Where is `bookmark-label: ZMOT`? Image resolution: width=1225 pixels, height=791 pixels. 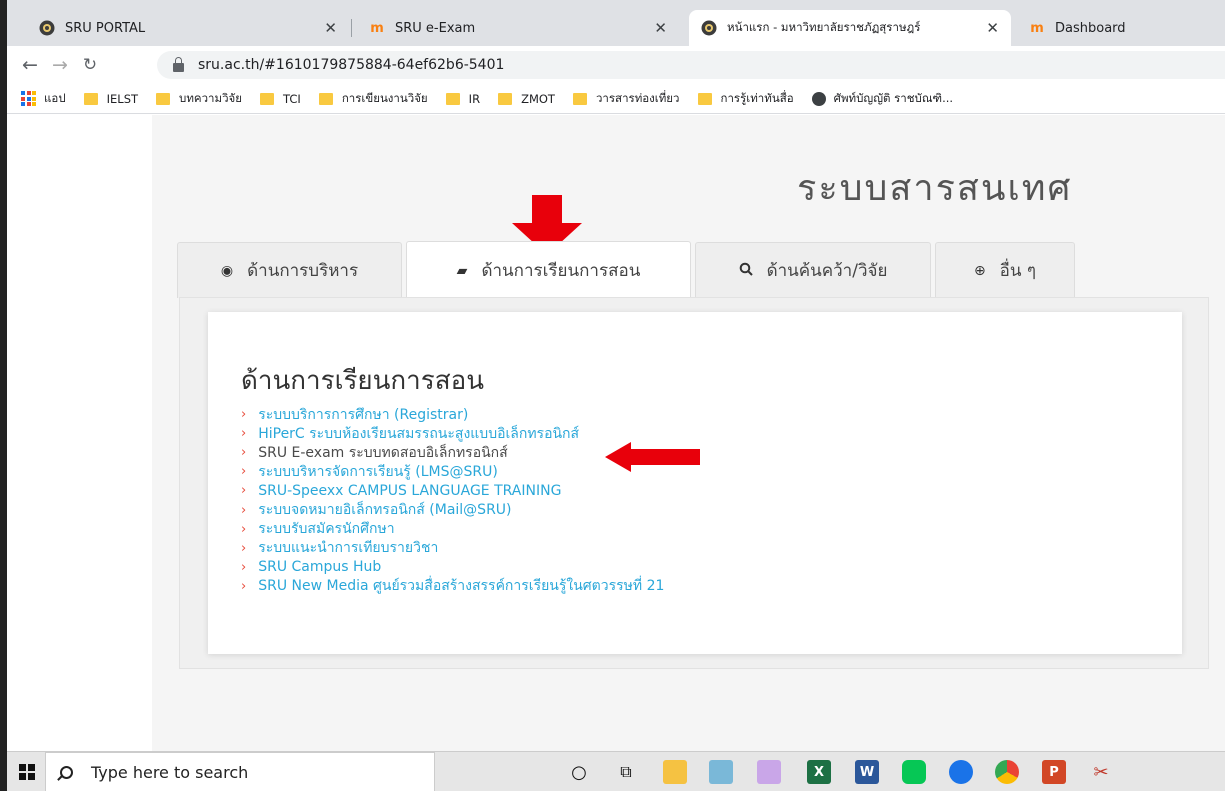
bookmark-label: ZMOT is located at coordinates (538, 98).